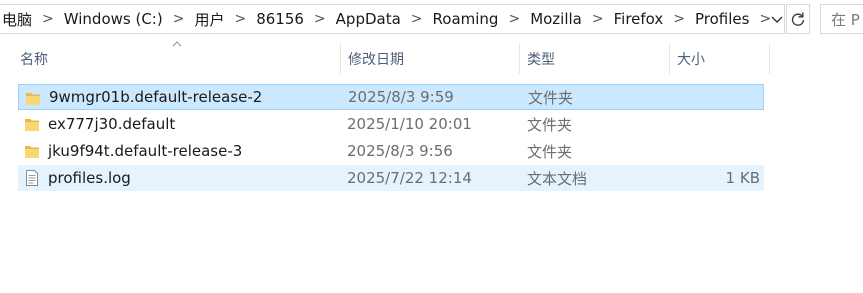 The width and height of the screenshot is (863, 293). Describe the element at coordinates (742, 178) in the screenshot. I see `file-size: 1 KB` at that location.